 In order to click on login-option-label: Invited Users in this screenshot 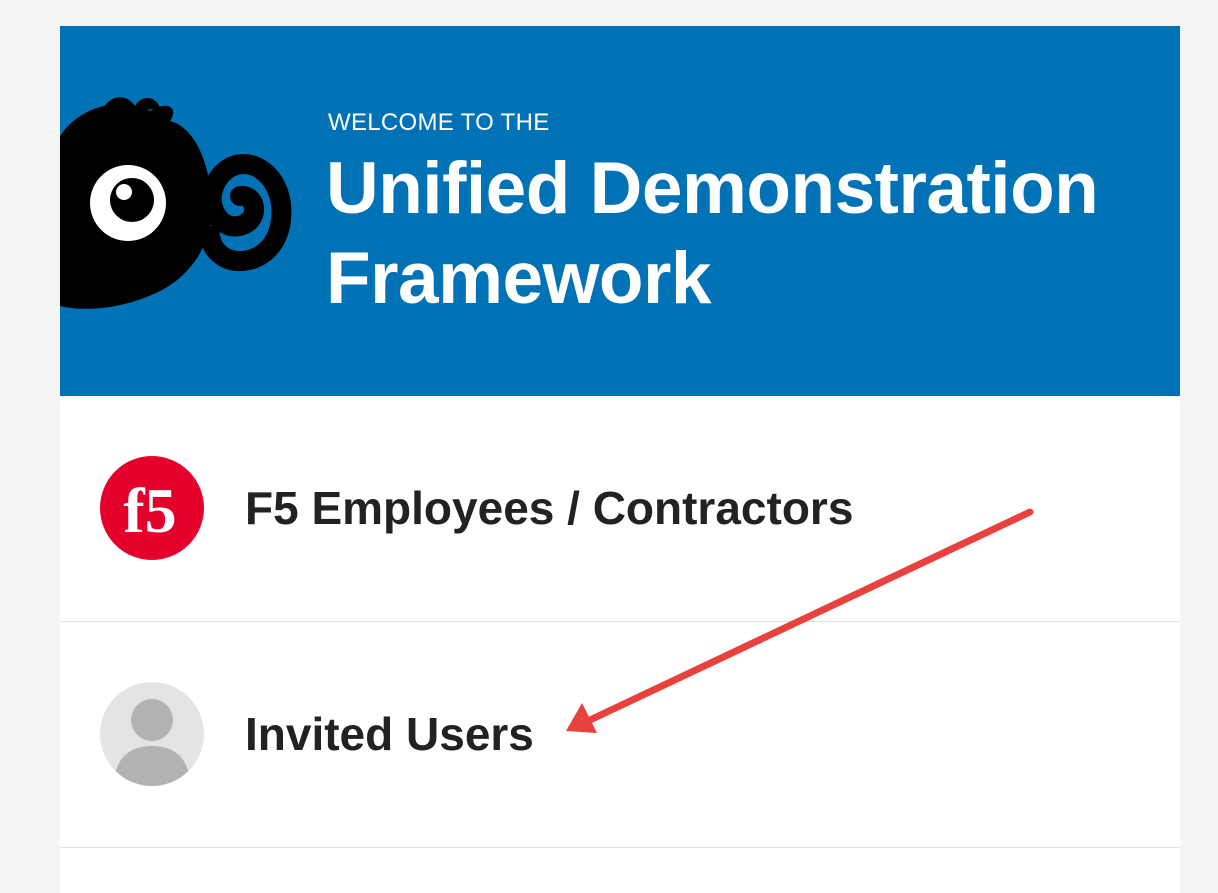, I will do `click(389, 734)`.